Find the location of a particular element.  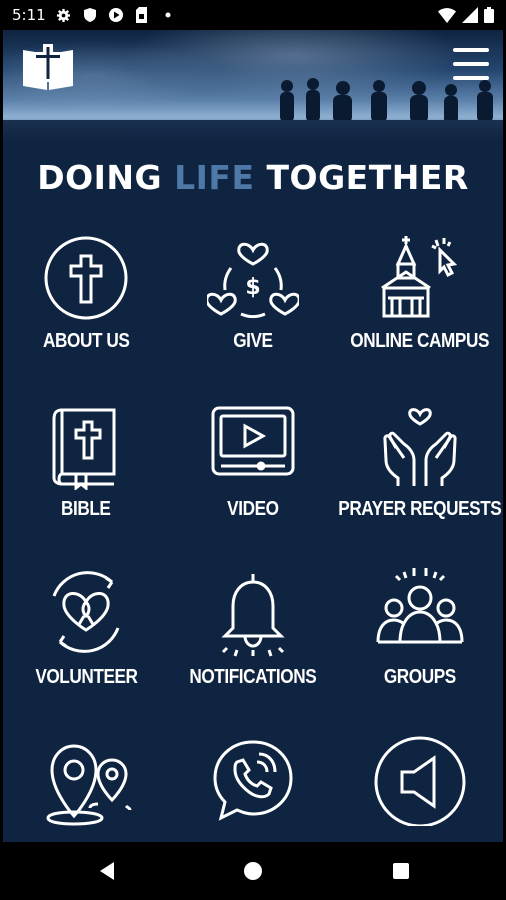

tile-groups: GROUPS is located at coordinates (420, 650).